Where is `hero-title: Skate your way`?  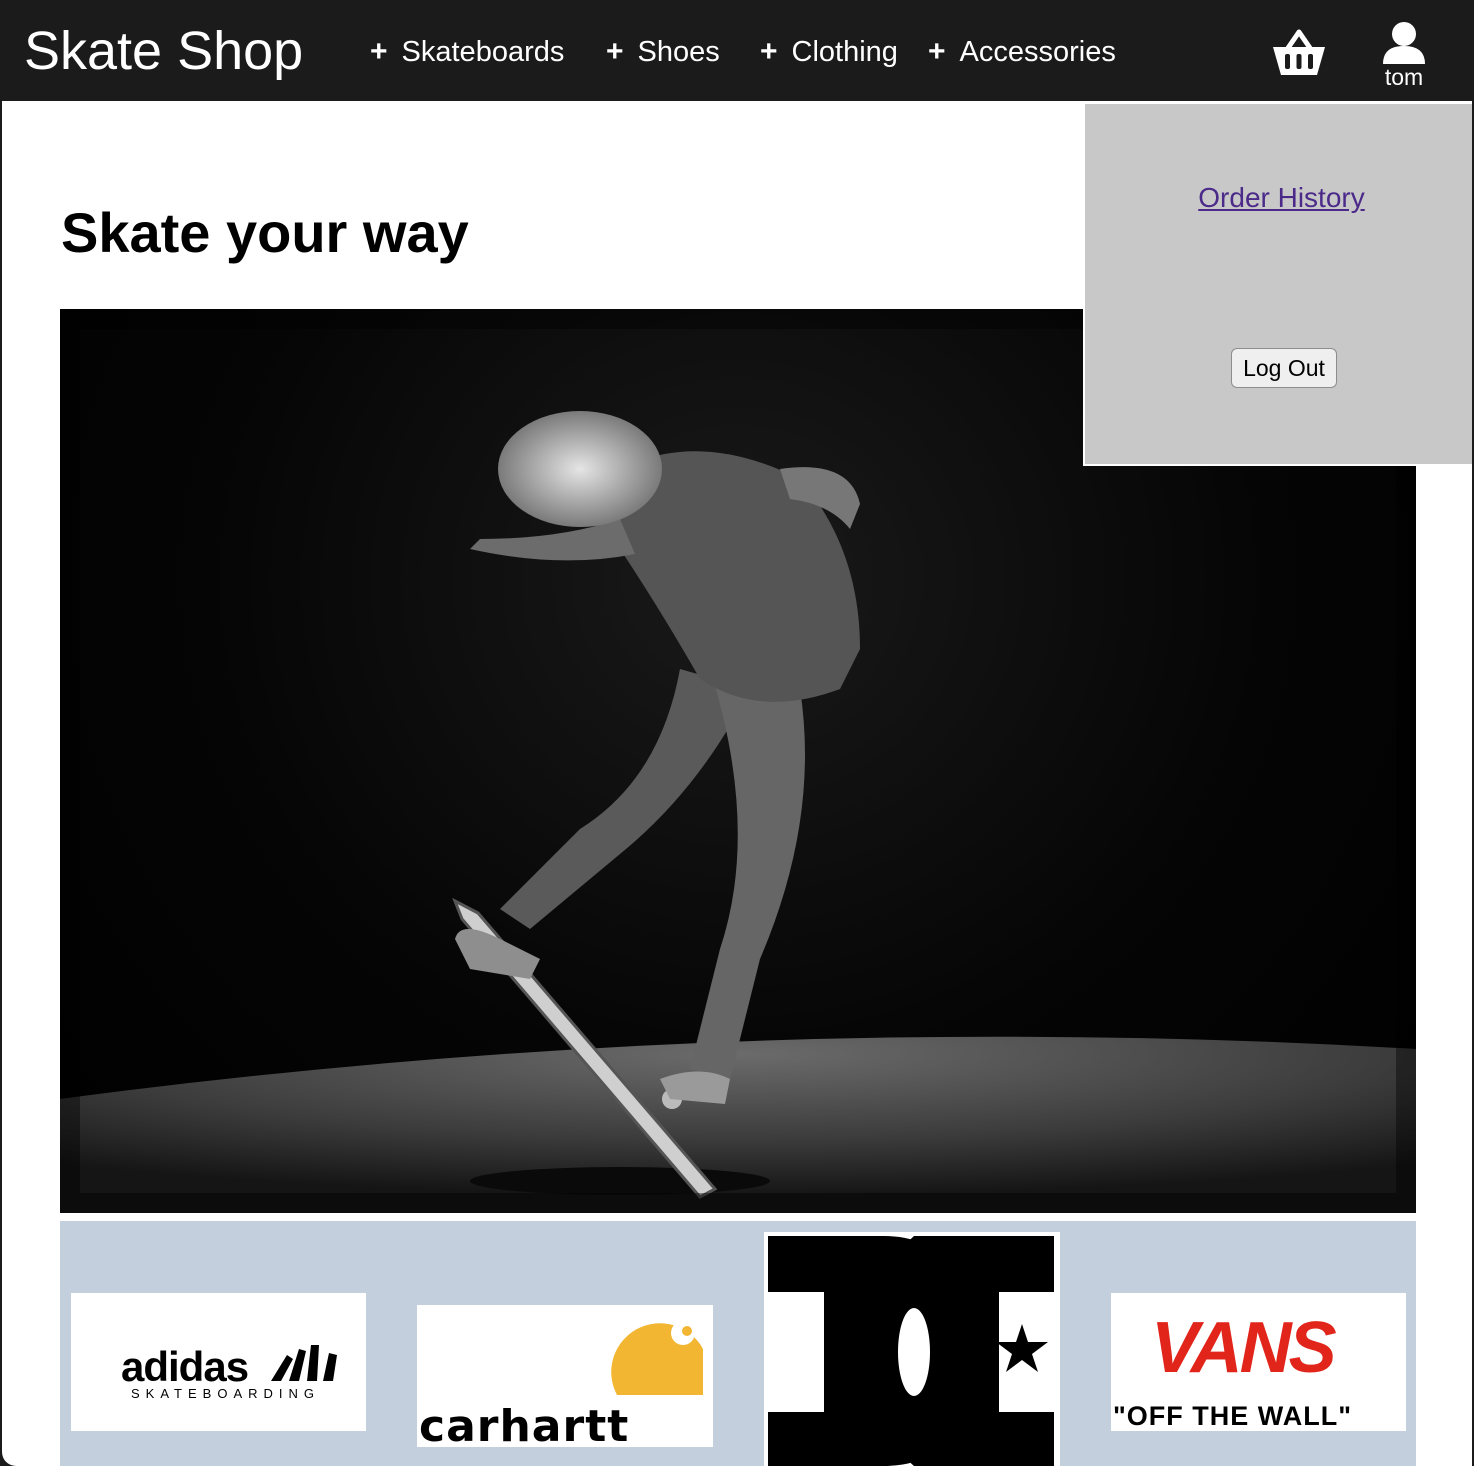
hero-title: Skate your way is located at coordinates (265, 232).